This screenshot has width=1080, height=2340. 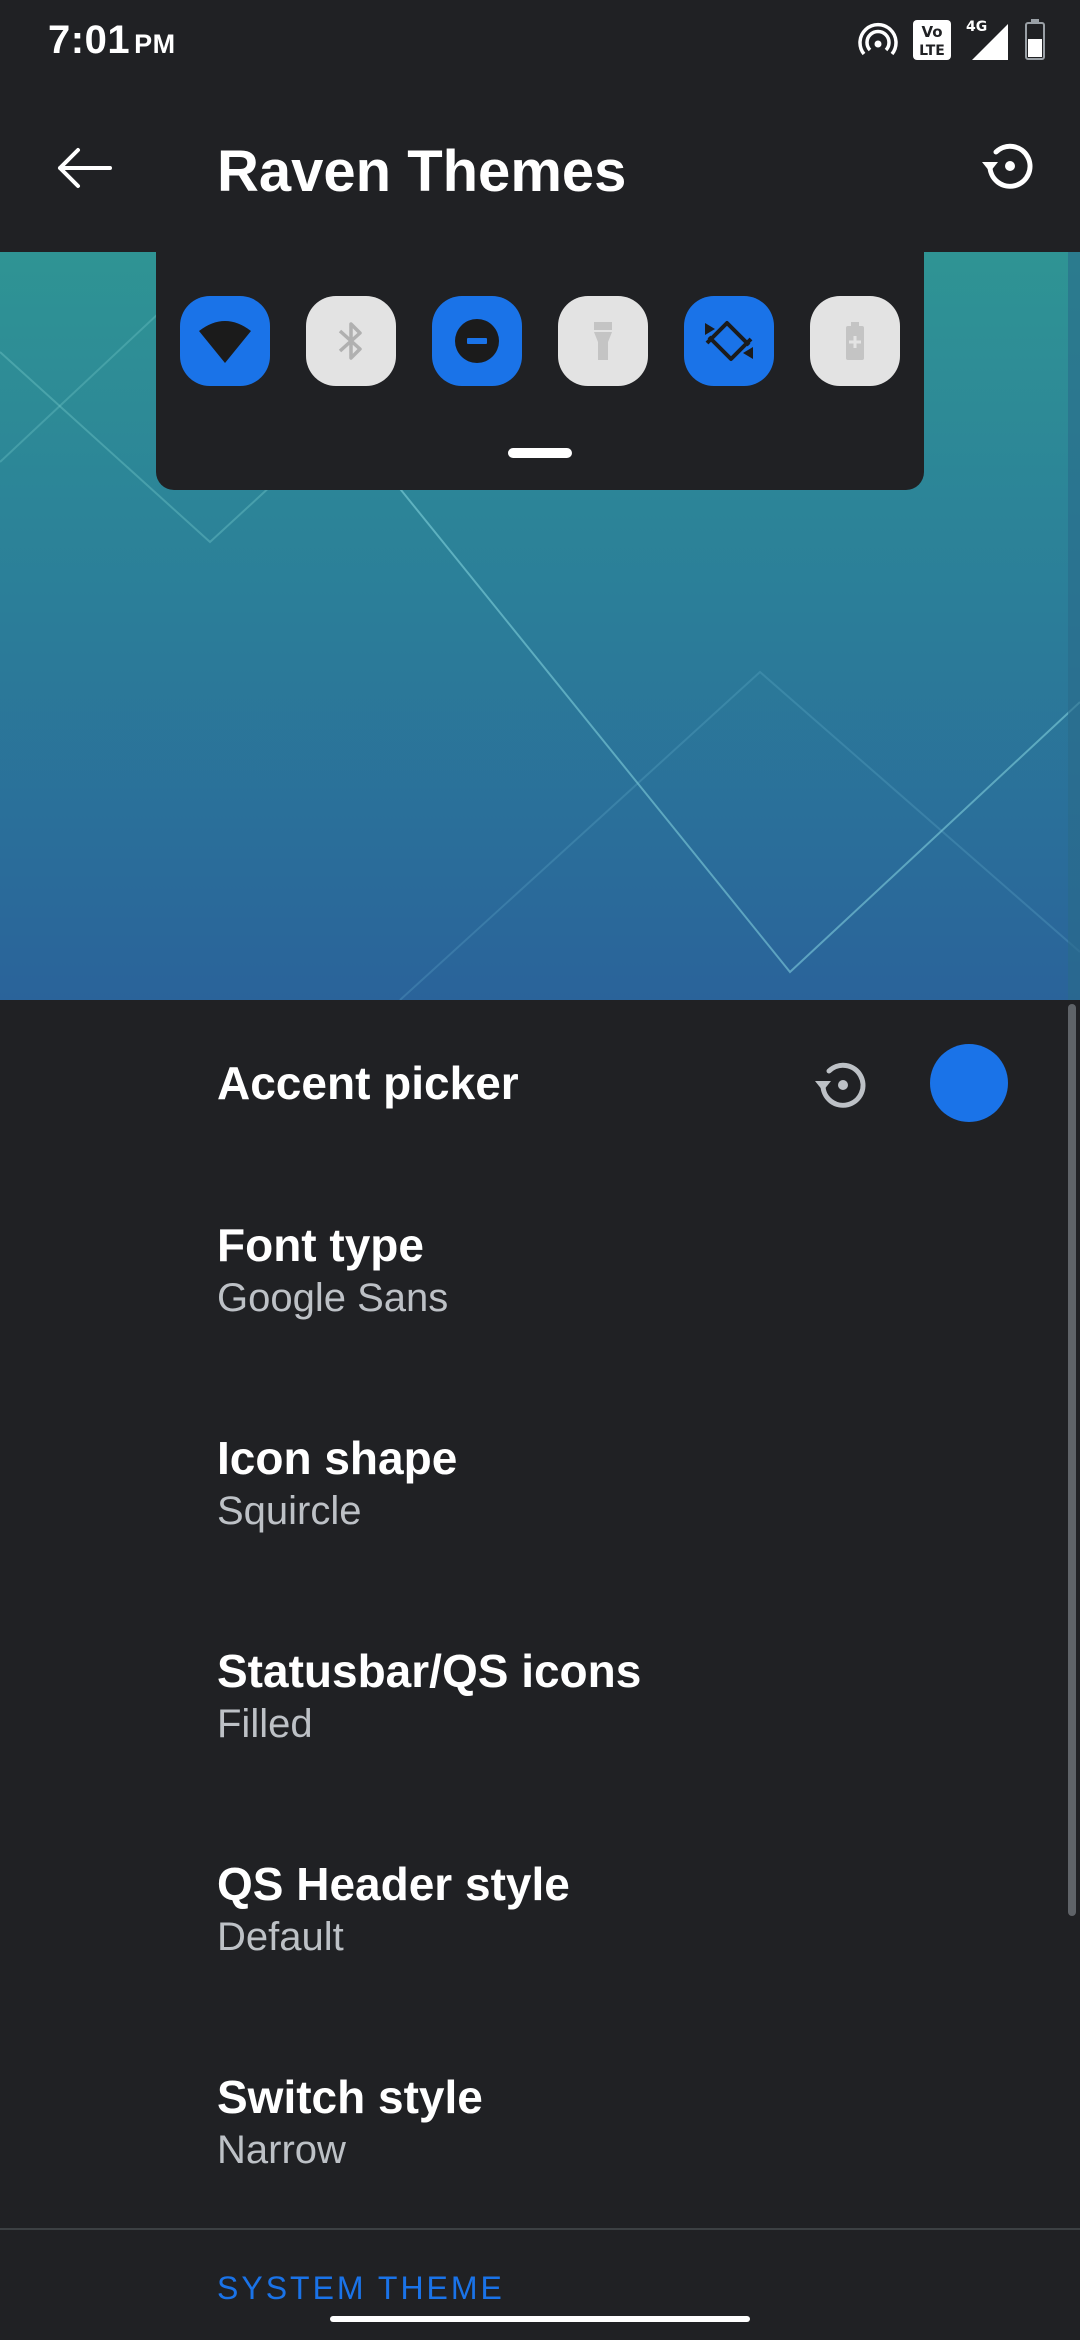 What do you see at coordinates (368, 1083) in the screenshot?
I see `setting-title: Accent picker` at bounding box center [368, 1083].